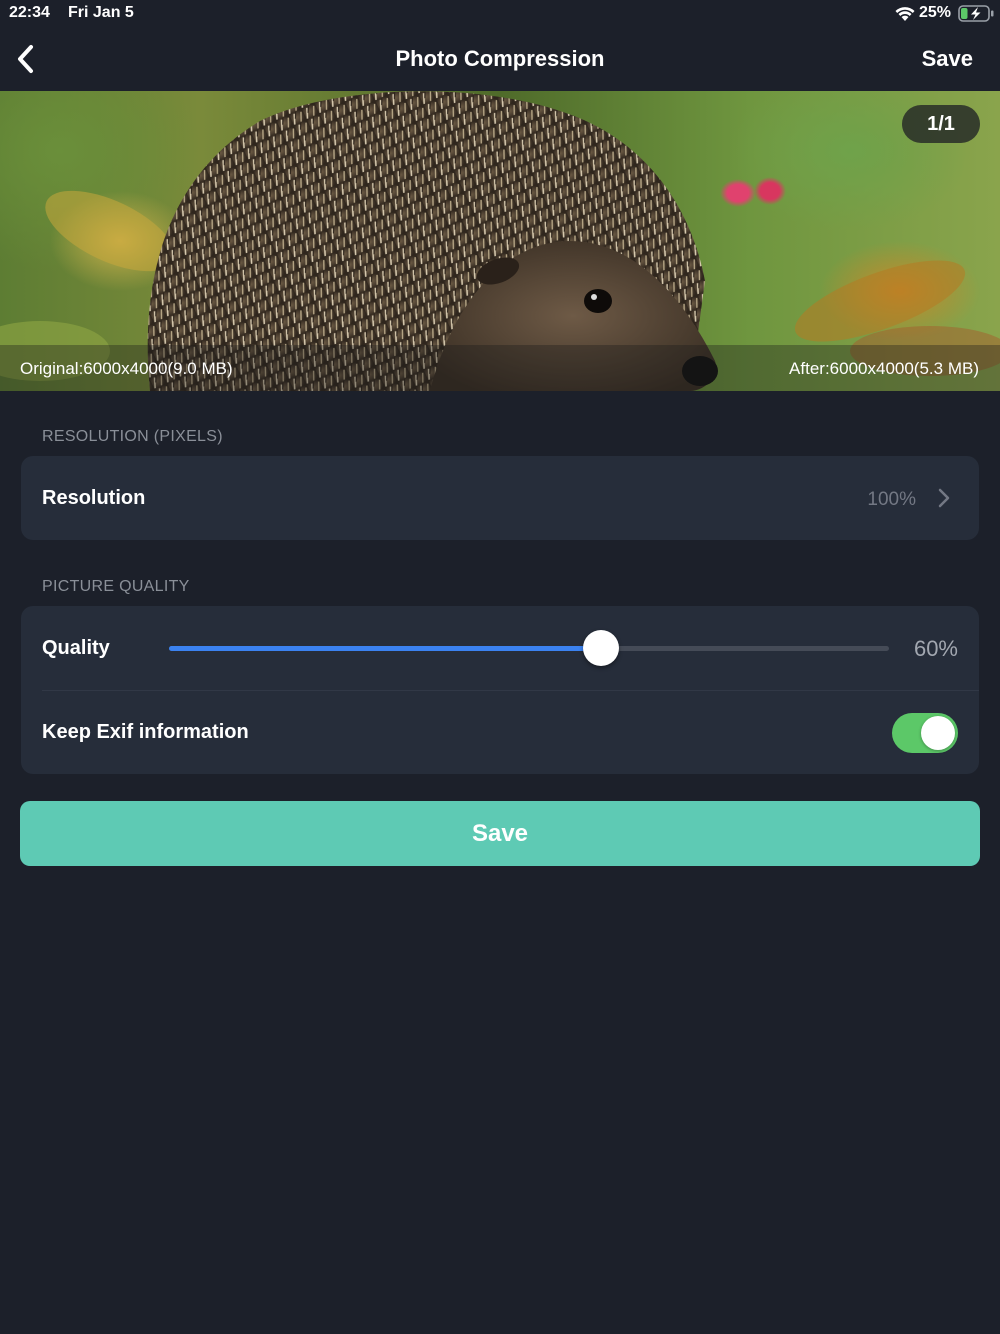 This screenshot has height=1334, width=1000. I want to click on chevron-right-icon, so click(944, 498).